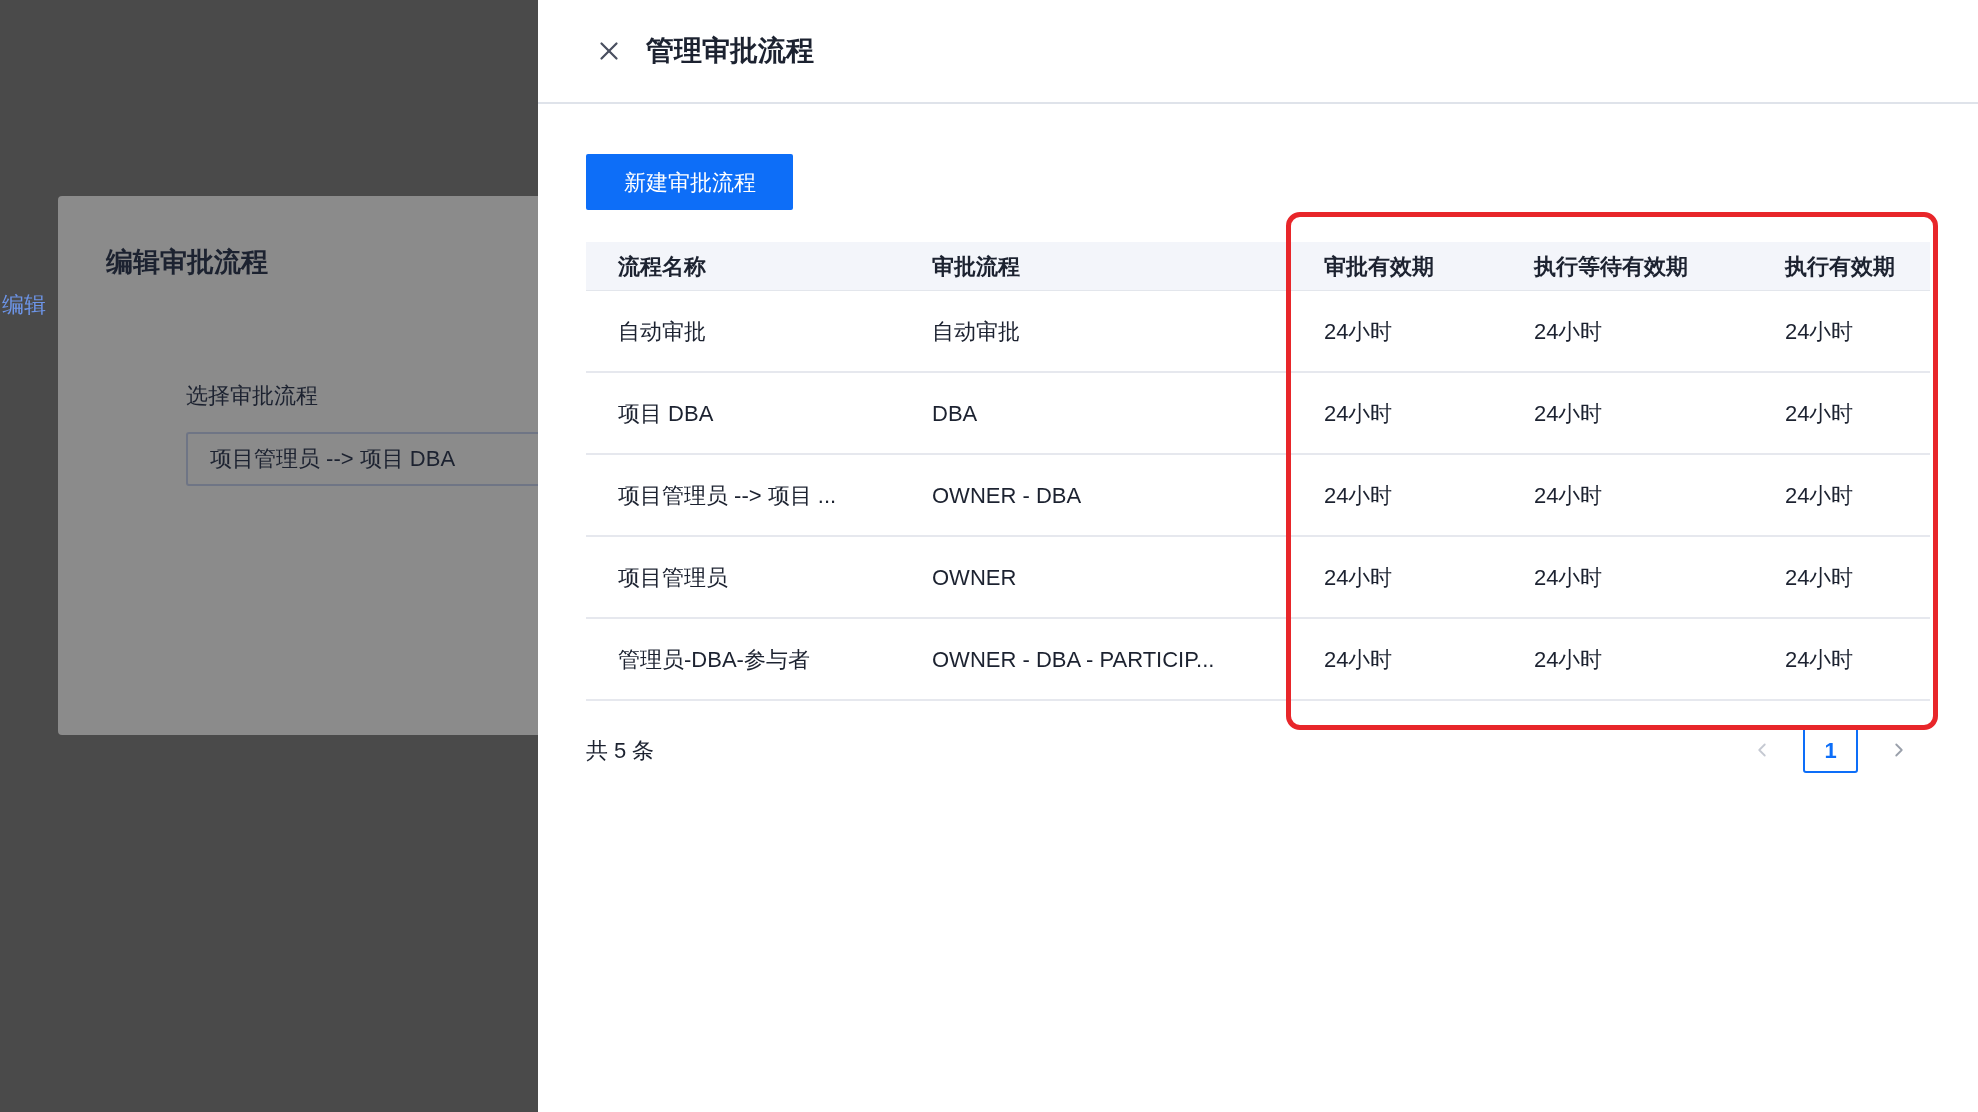  I want to click on select-field: 项目管理员 --> 项目 DBA, so click(362, 458).